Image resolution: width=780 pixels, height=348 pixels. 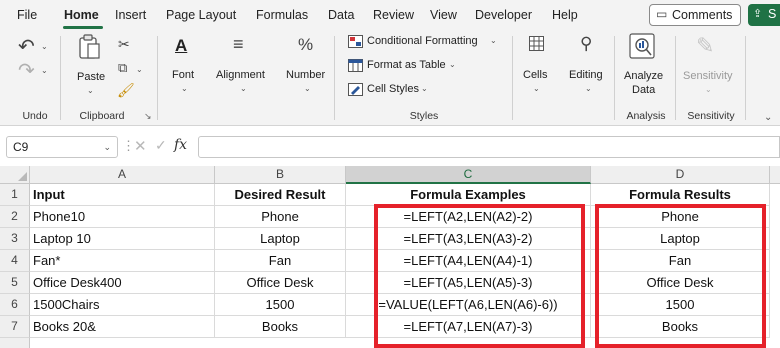 What do you see at coordinates (305, 75) in the screenshot?
I see `number-button: Number` at bounding box center [305, 75].